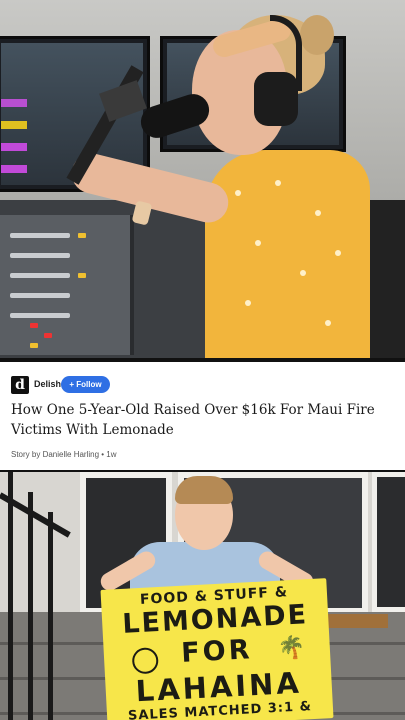 The image size is (405, 720). I want to click on palm-tree-icon: 🌴, so click(291, 648).